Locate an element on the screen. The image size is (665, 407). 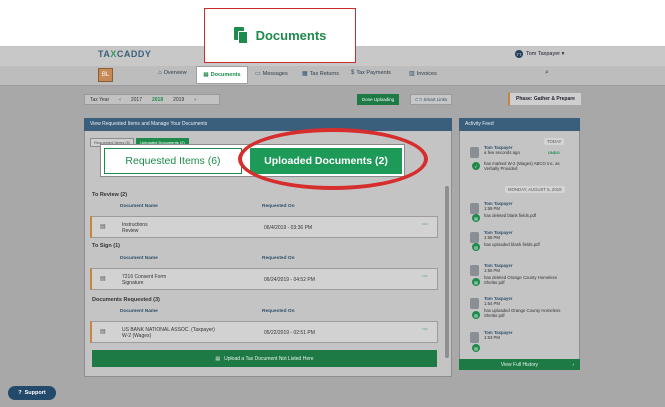
highlight-oval is located at coordinates (333, 159).